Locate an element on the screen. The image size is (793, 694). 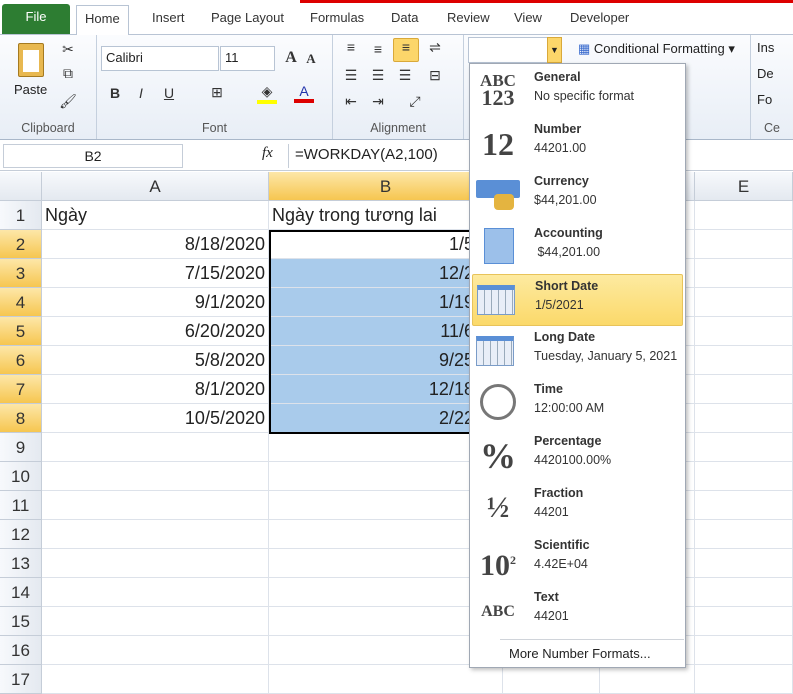
tab-data: Data is located at coordinates (404, 20).